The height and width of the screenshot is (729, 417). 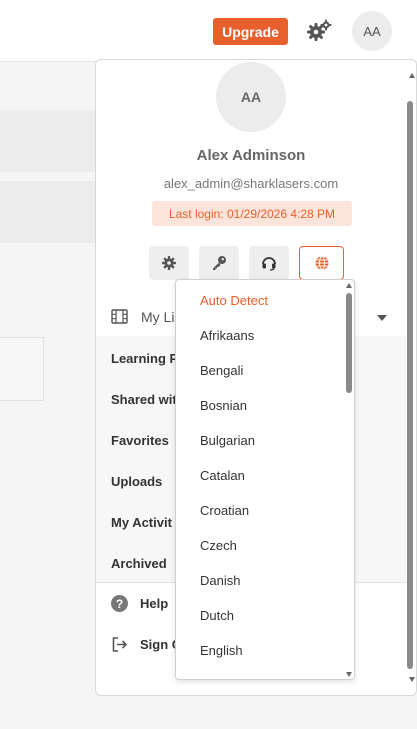 What do you see at coordinates (227, 440) in the screenshot?
I see `language-option-bulgarian: Bulgarian` at bounding box center [227, 440].